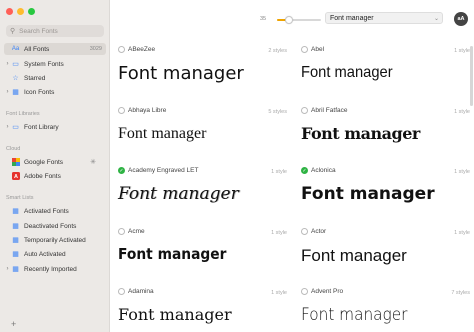  I want to click on search-icon: ⚲, so click(13, 31).